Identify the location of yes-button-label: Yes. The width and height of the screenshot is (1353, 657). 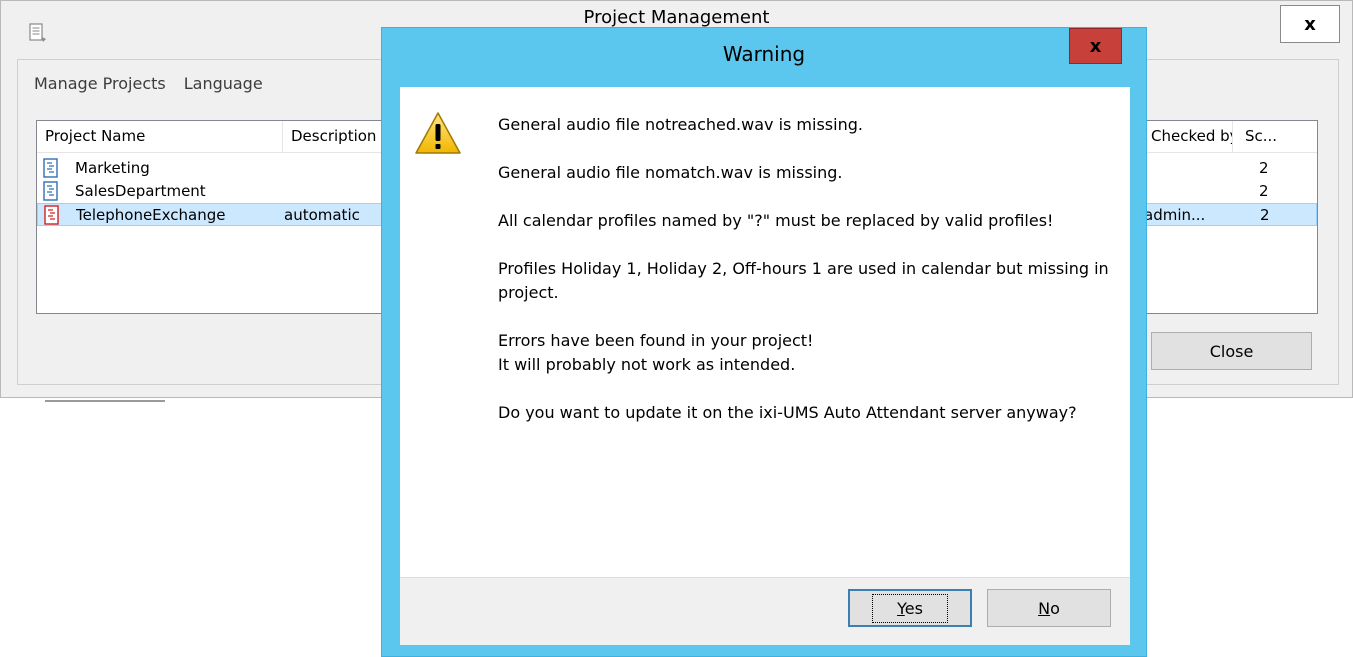
(910, 608).